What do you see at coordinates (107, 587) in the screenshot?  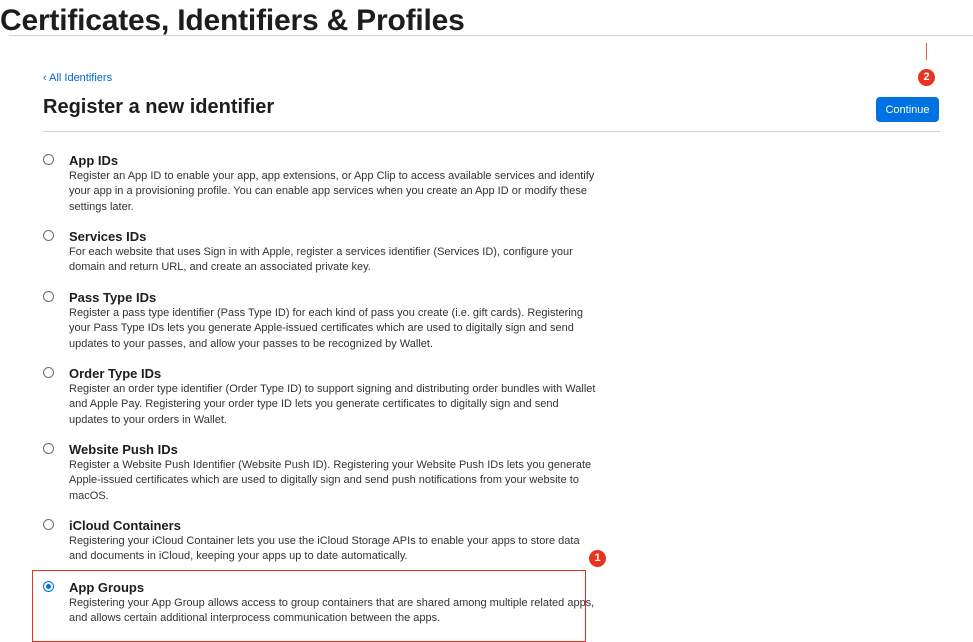 I see `option-title: App Groups` at bounding box center [107, 587].